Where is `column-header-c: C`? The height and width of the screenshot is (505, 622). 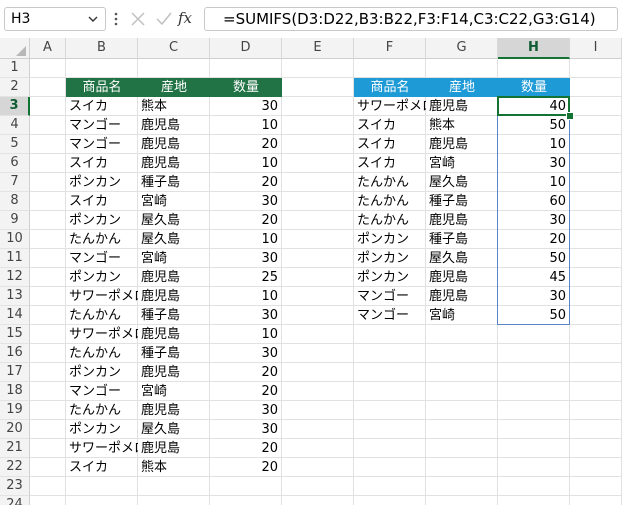
column-header-c: C is located at coordinates (174, 48).